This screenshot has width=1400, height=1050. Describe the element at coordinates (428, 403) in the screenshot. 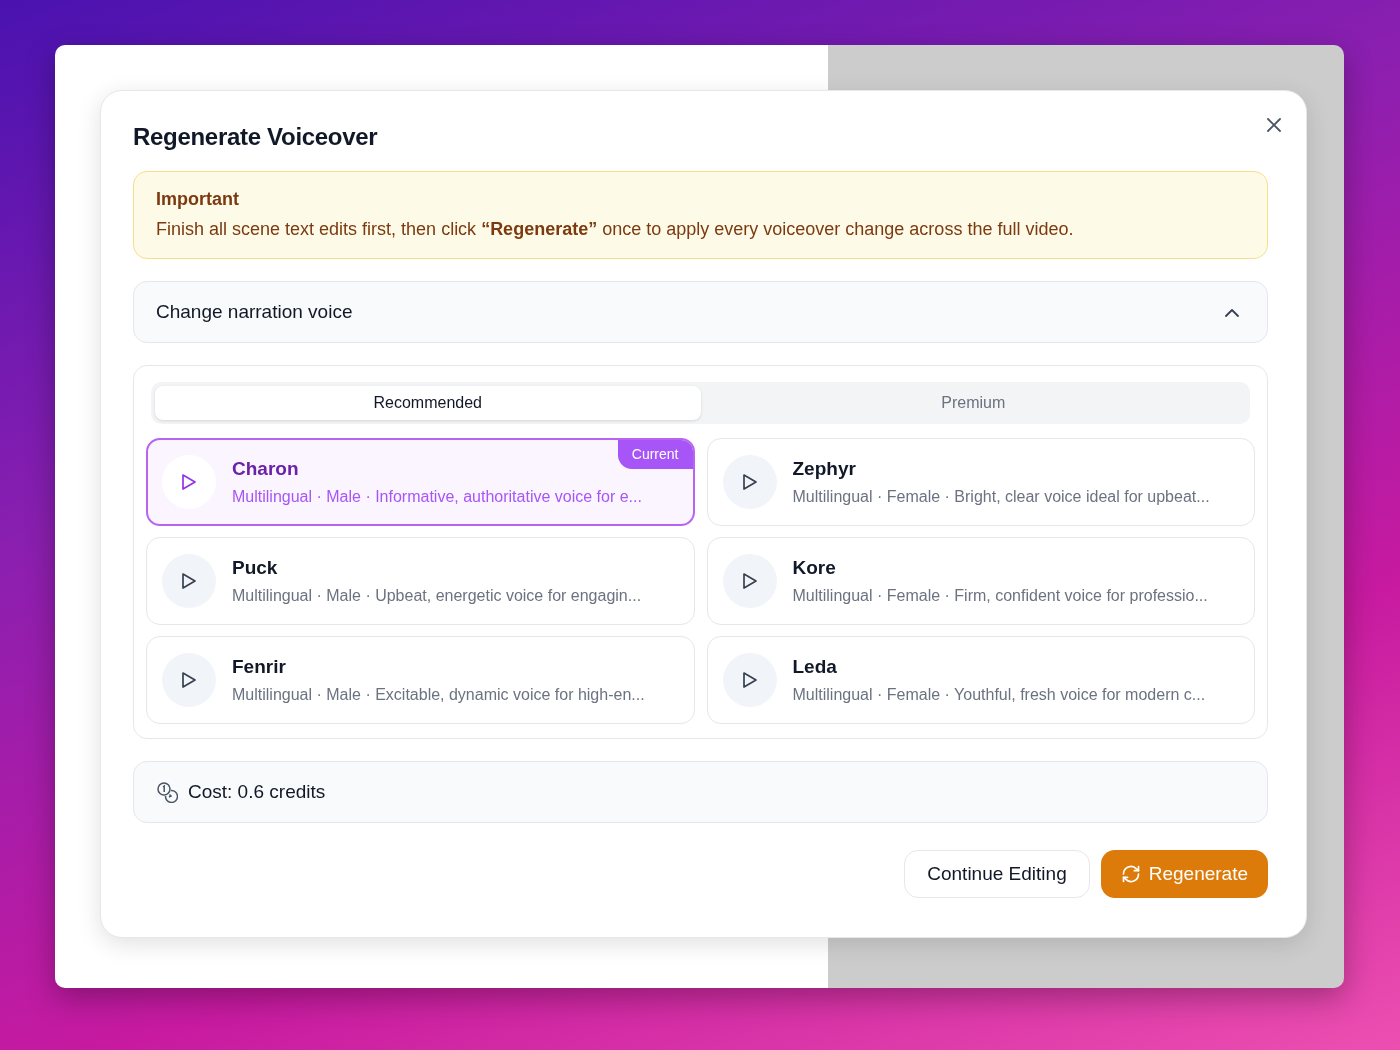

I see `tab: Recommended` at that location.